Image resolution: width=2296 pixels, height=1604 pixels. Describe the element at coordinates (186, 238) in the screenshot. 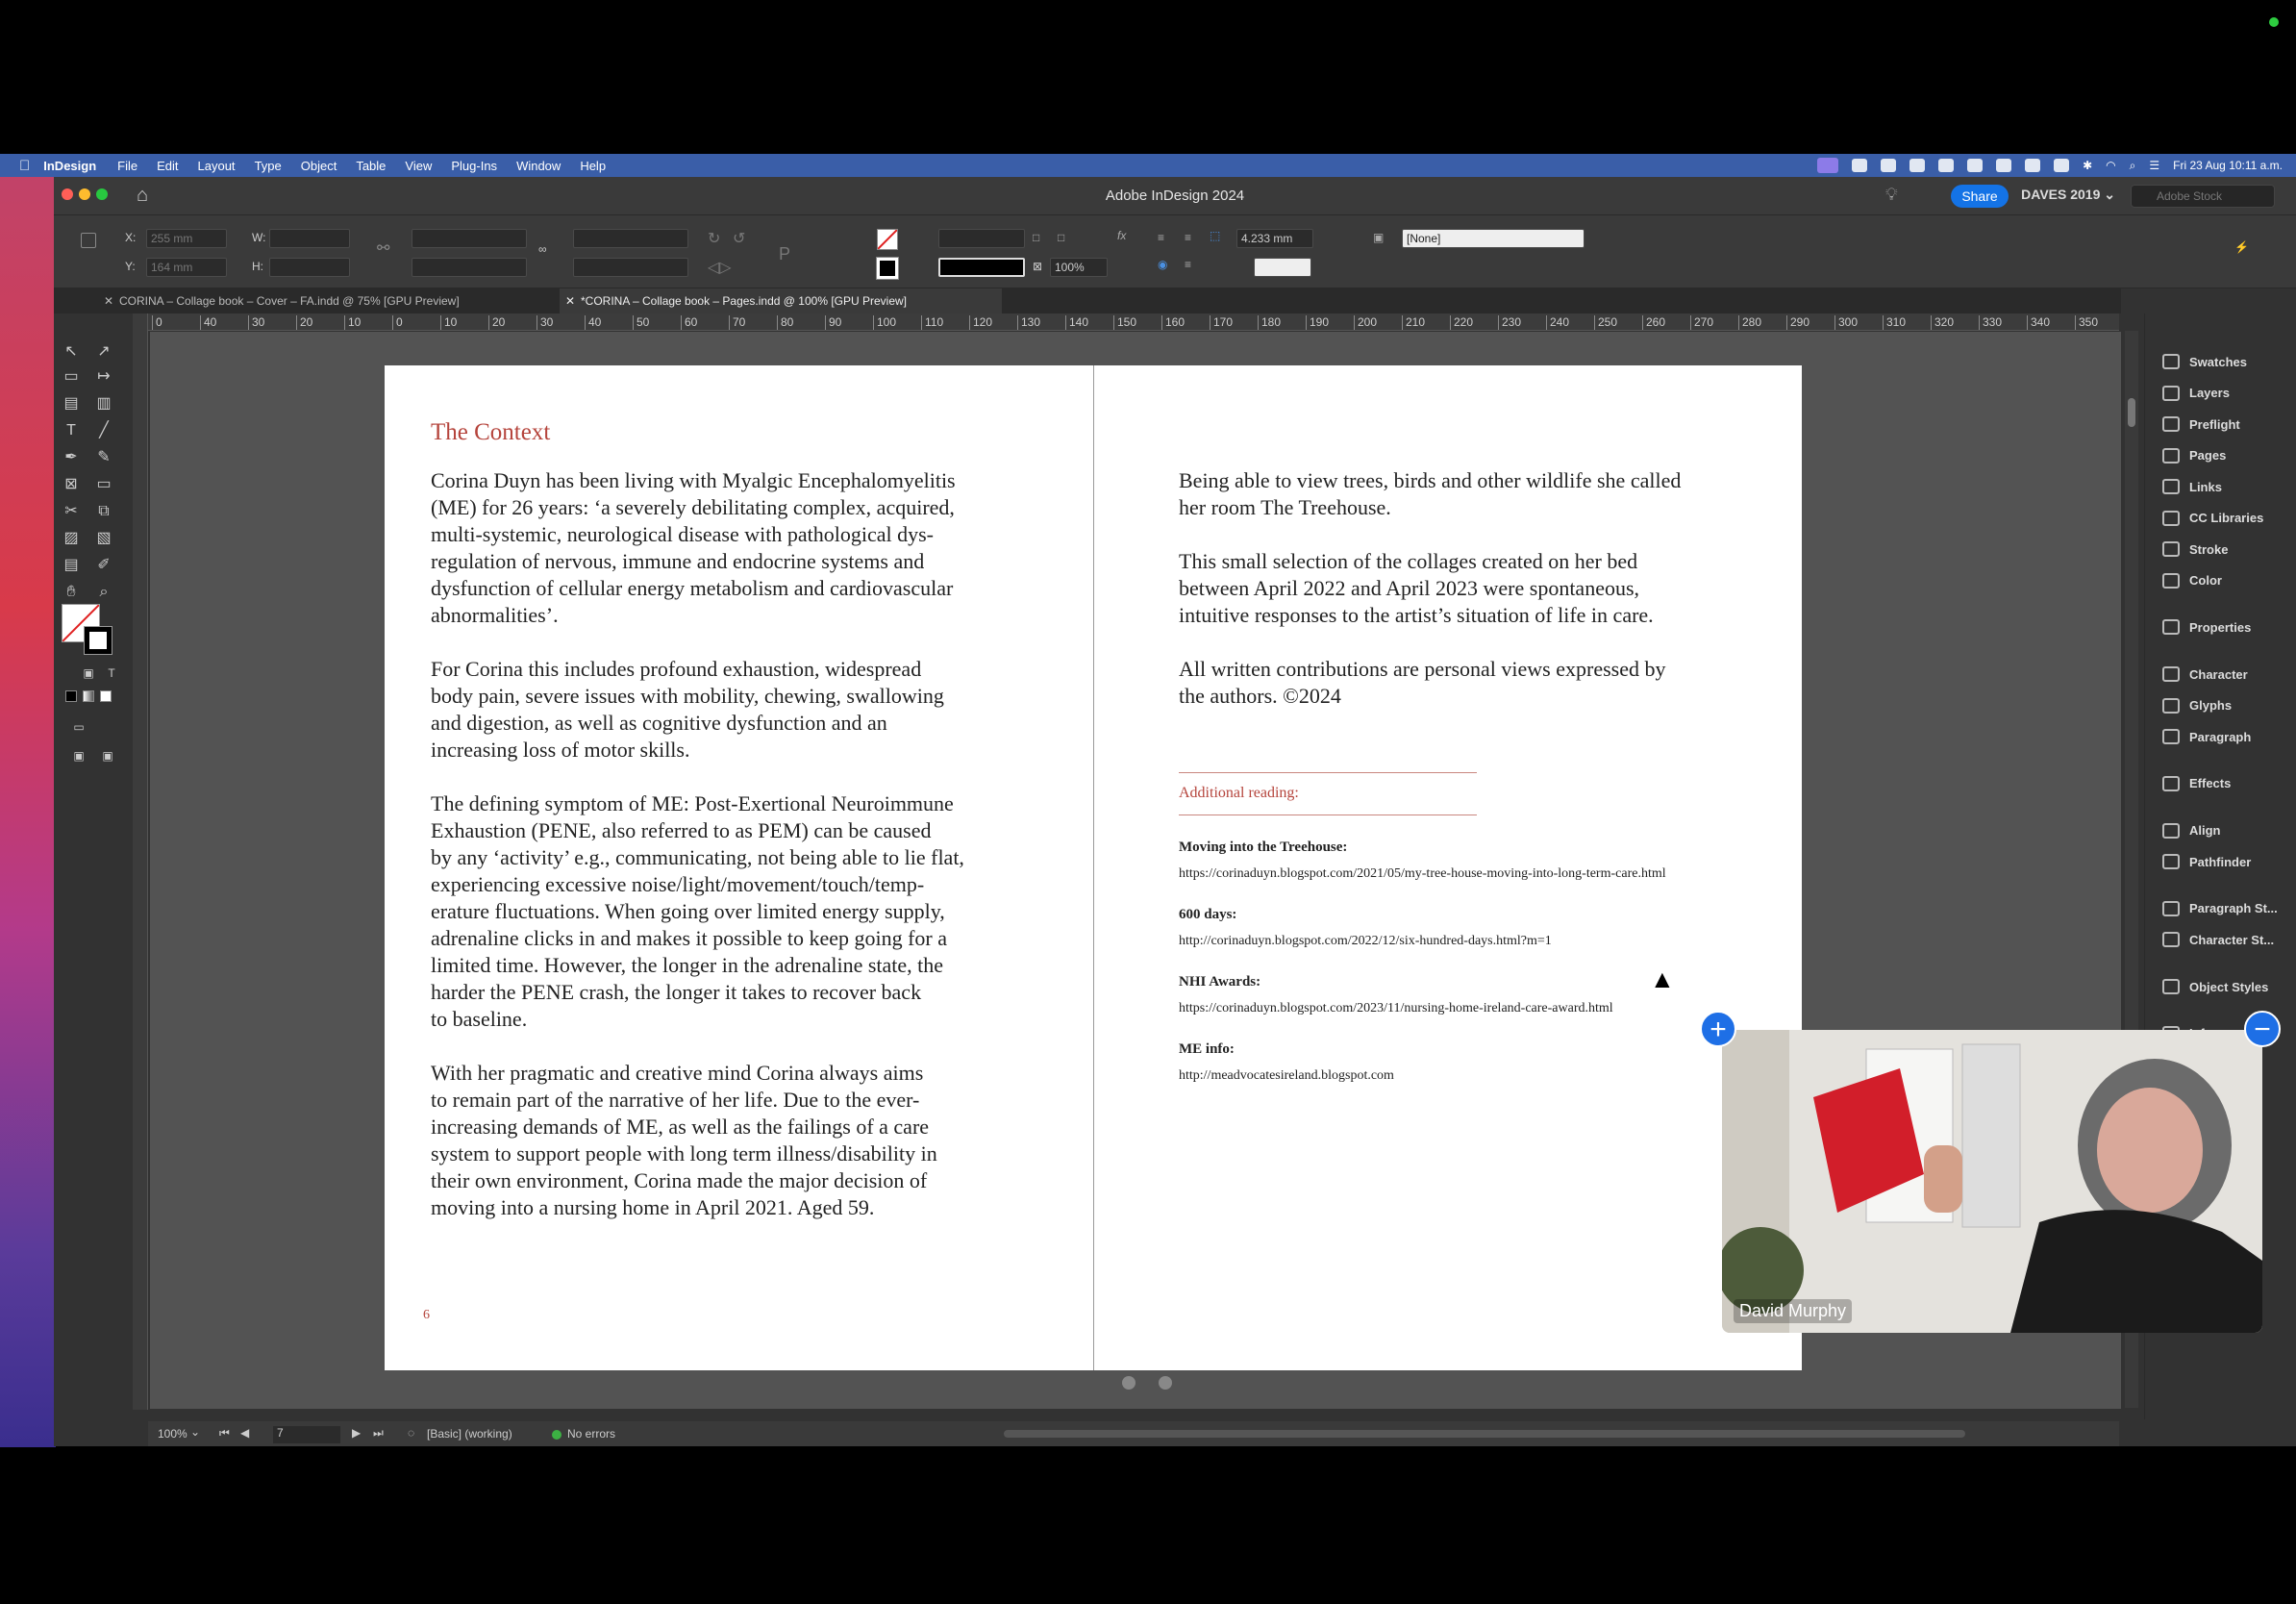

I see `x-field: 255 mm` at that location.